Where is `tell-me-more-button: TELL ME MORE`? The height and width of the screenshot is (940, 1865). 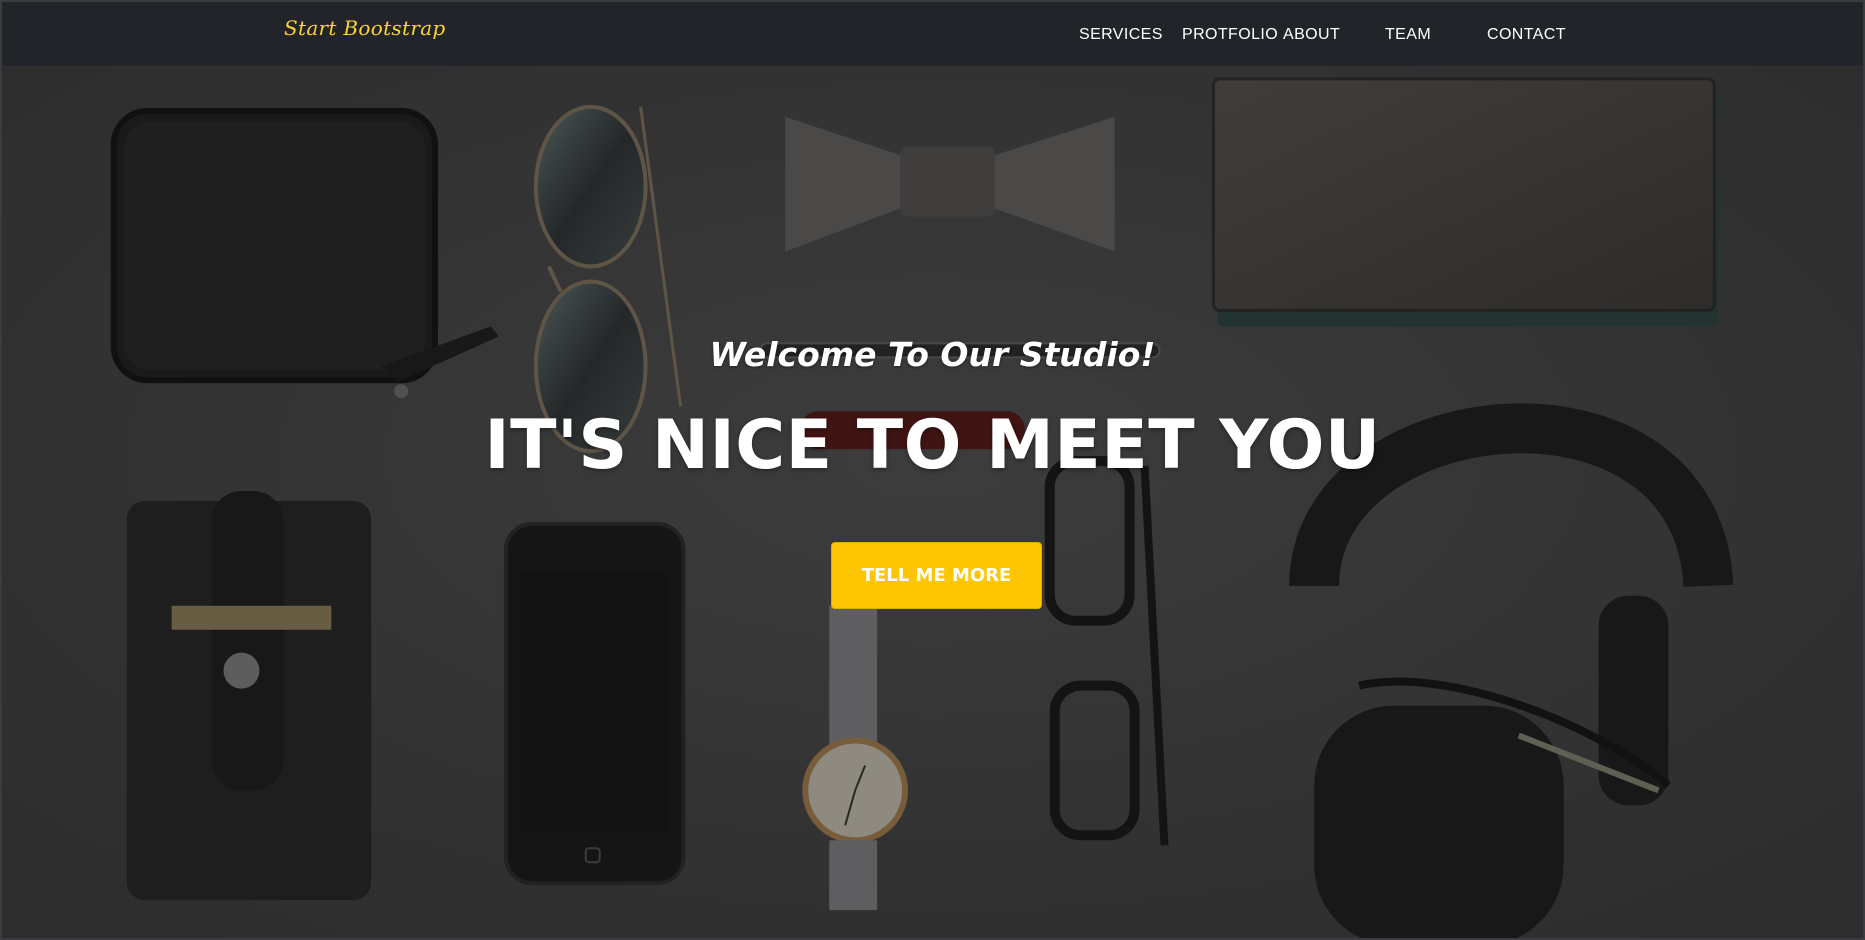
tell-me-more-button: TELL ME MORE is located at coordinates (936, 575).